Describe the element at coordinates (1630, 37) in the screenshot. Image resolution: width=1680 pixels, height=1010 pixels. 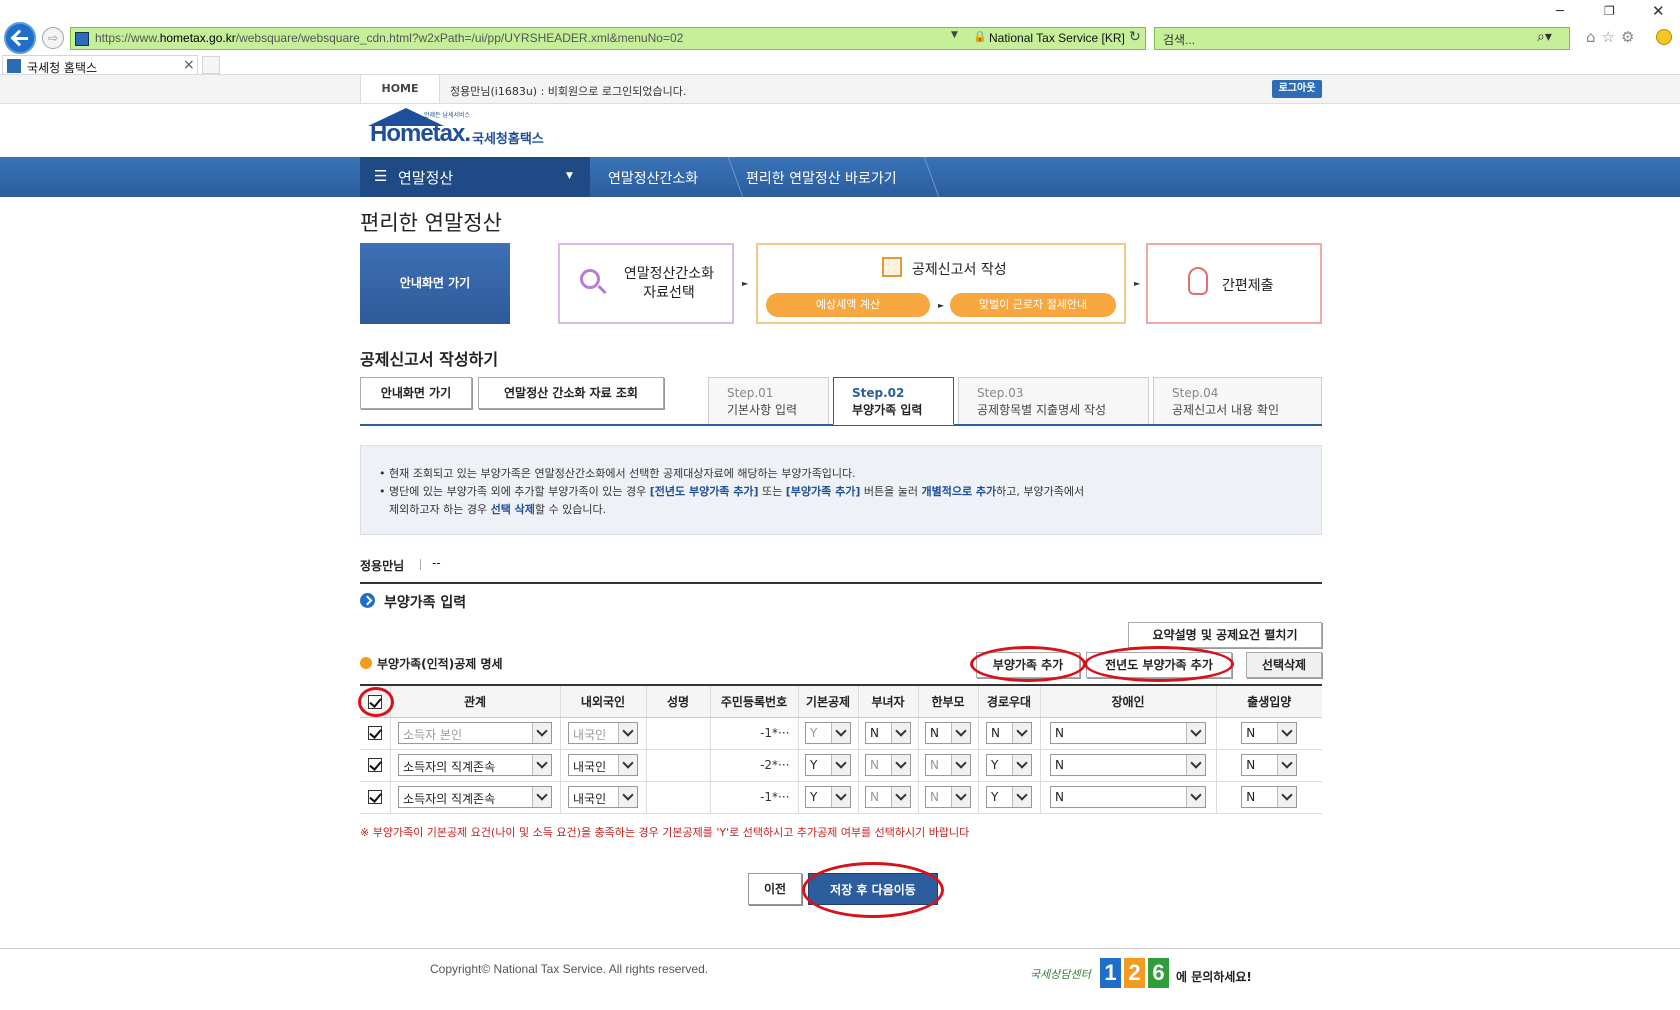
I see `settings-gear-icon: ⚙` at that location.